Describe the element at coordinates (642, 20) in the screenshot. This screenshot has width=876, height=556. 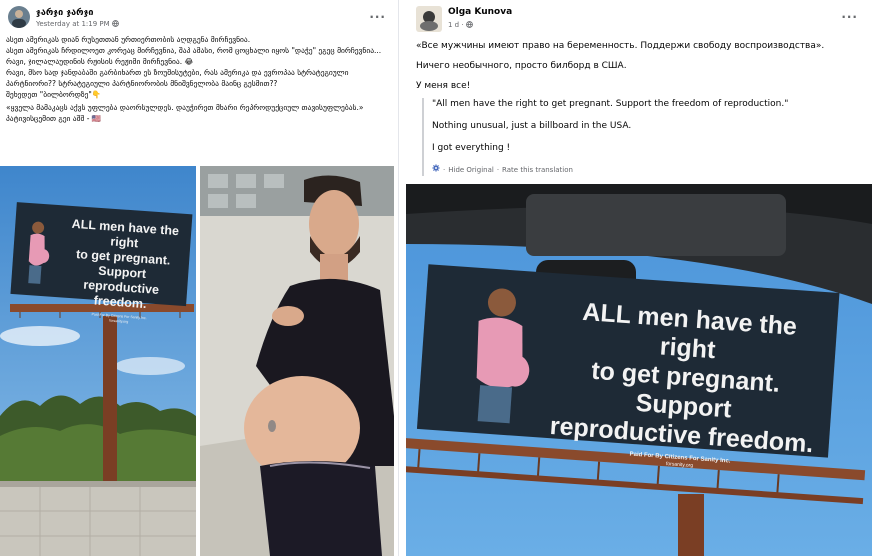
I see `post-header: Olga Kunova 1 d · ···` at that location.